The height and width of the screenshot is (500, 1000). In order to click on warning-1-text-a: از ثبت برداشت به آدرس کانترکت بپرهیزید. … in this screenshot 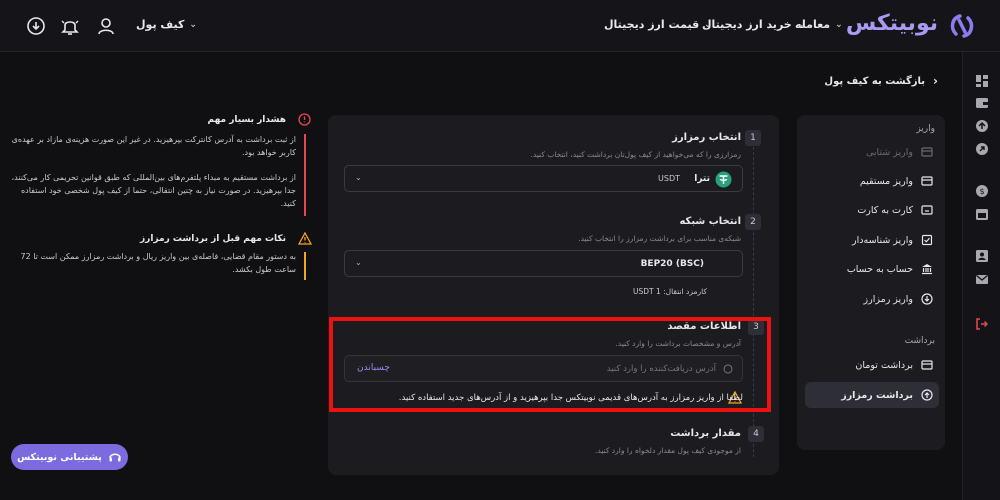, I will do `click(153, 146)`.